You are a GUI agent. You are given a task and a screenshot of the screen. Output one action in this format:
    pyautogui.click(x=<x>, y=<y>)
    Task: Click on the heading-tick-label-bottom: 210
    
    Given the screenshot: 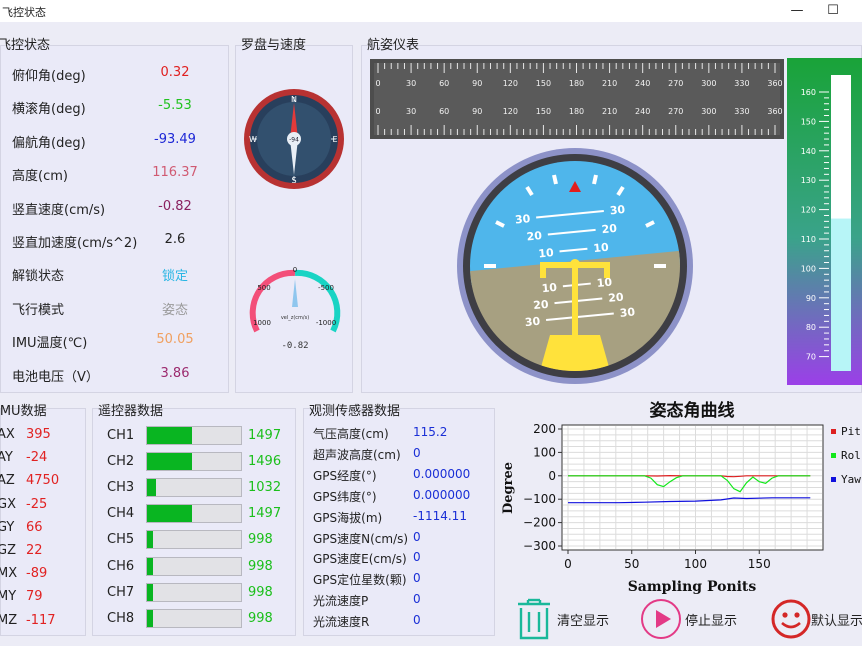 What is the action you would take?
    pyautogui.click(x=609, y=111)
    